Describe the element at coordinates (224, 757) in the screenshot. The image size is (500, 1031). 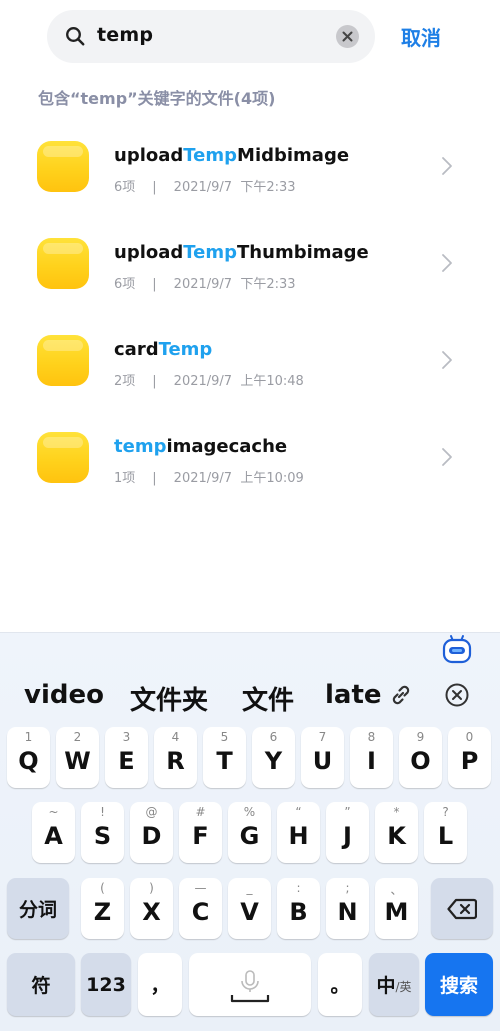
I see `key-t: 5T` at that location.